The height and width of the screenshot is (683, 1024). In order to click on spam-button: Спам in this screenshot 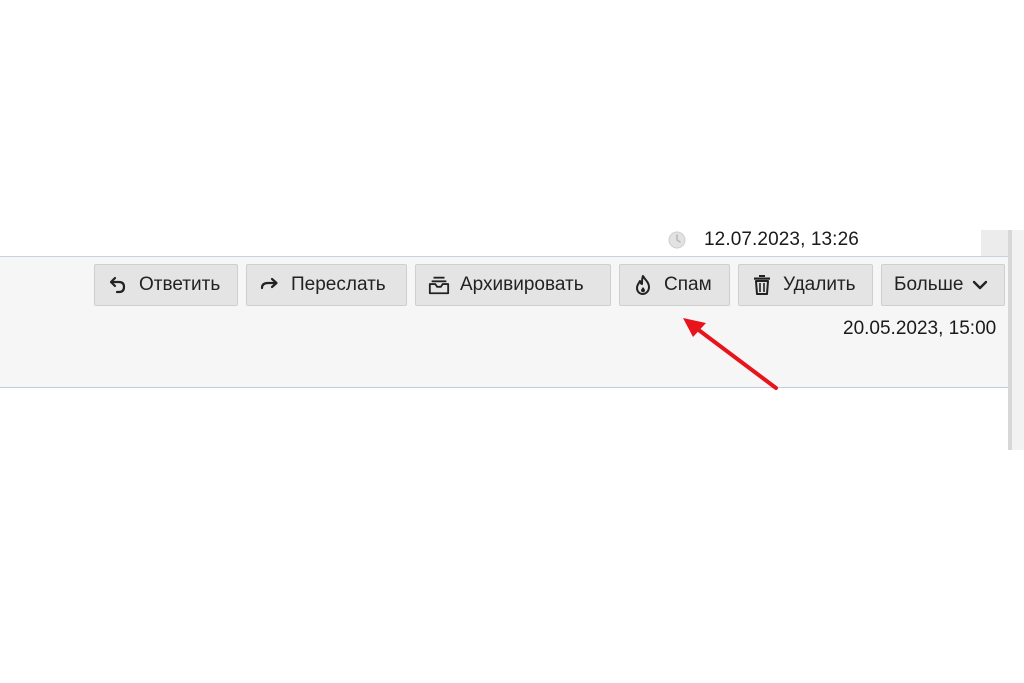, I will do `click(674, 285)`.